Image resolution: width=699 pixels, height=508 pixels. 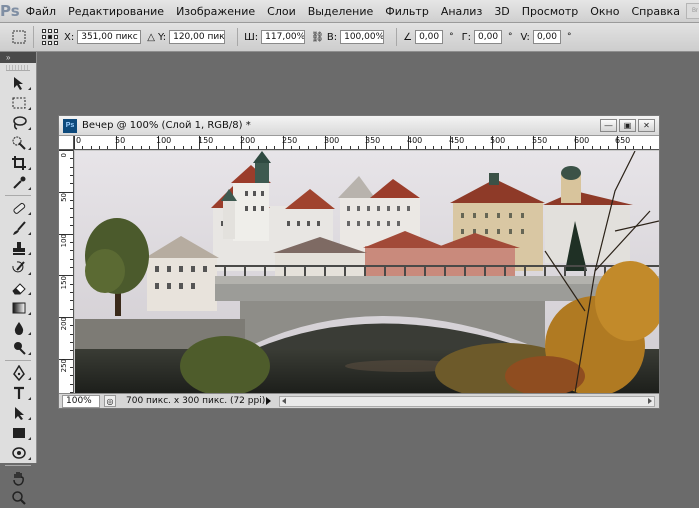 What do you see at coordinates (373, 140) in the screenshot?
I see `ruler-h-label: 350` at bounding box center [373, 140].